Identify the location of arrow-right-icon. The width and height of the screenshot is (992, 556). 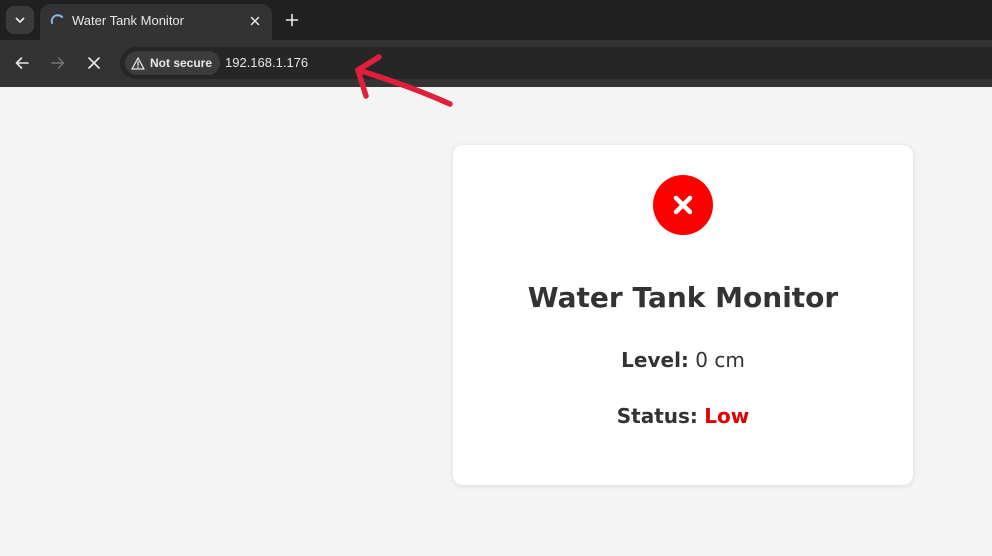
(58, 63).